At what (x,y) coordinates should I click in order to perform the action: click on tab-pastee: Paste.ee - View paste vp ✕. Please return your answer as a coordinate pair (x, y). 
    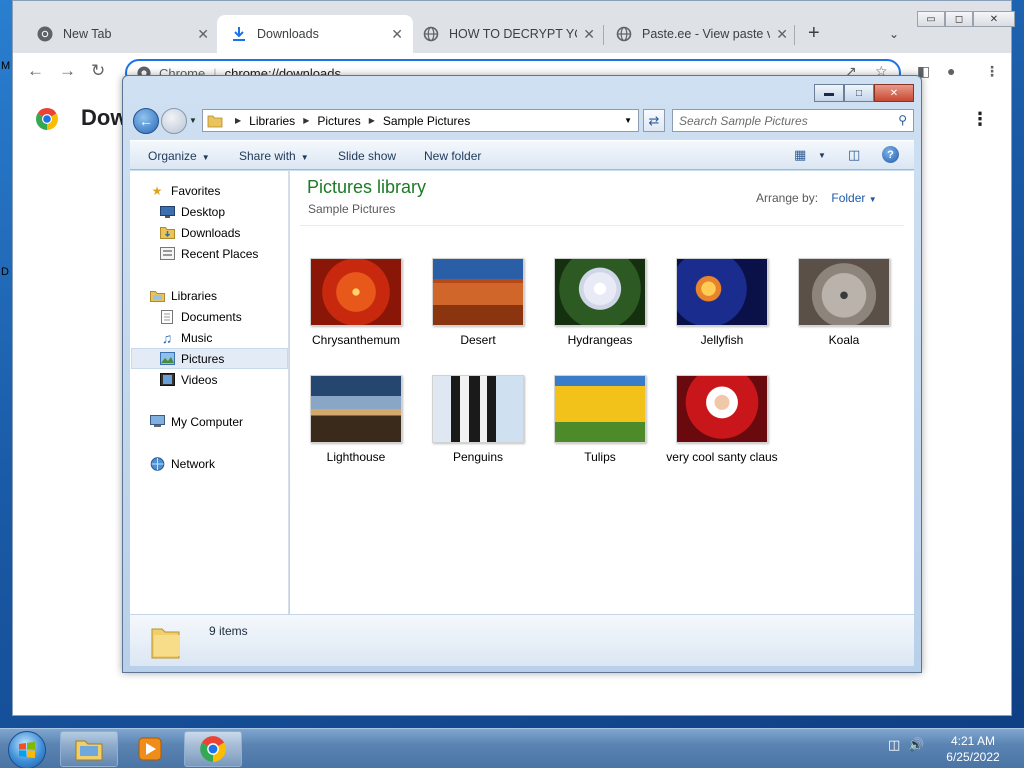
    Looking at the image, I should click on (700, 34).